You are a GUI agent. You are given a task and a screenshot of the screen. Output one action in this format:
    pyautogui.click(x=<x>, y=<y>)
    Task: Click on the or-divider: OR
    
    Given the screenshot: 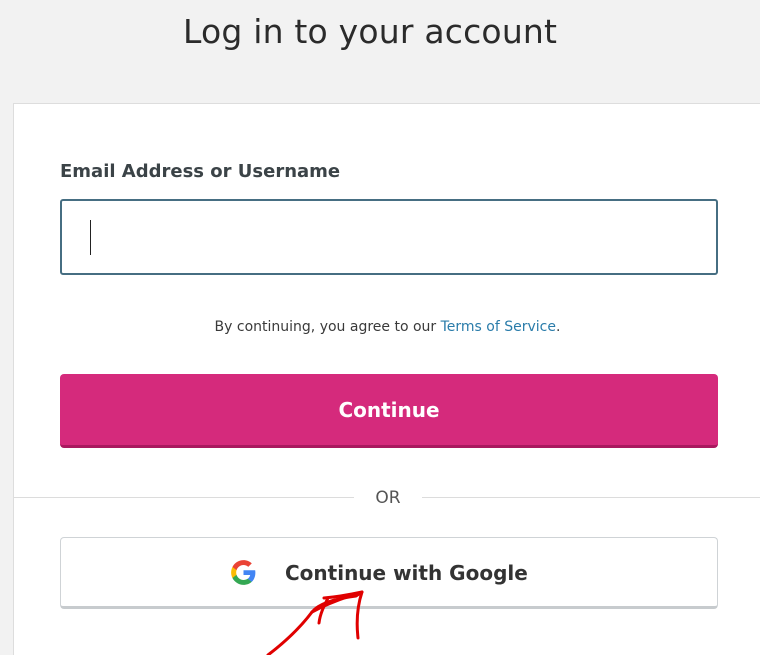 What is the action you would take?
    pyautogui.click(x=387, y=498)
    